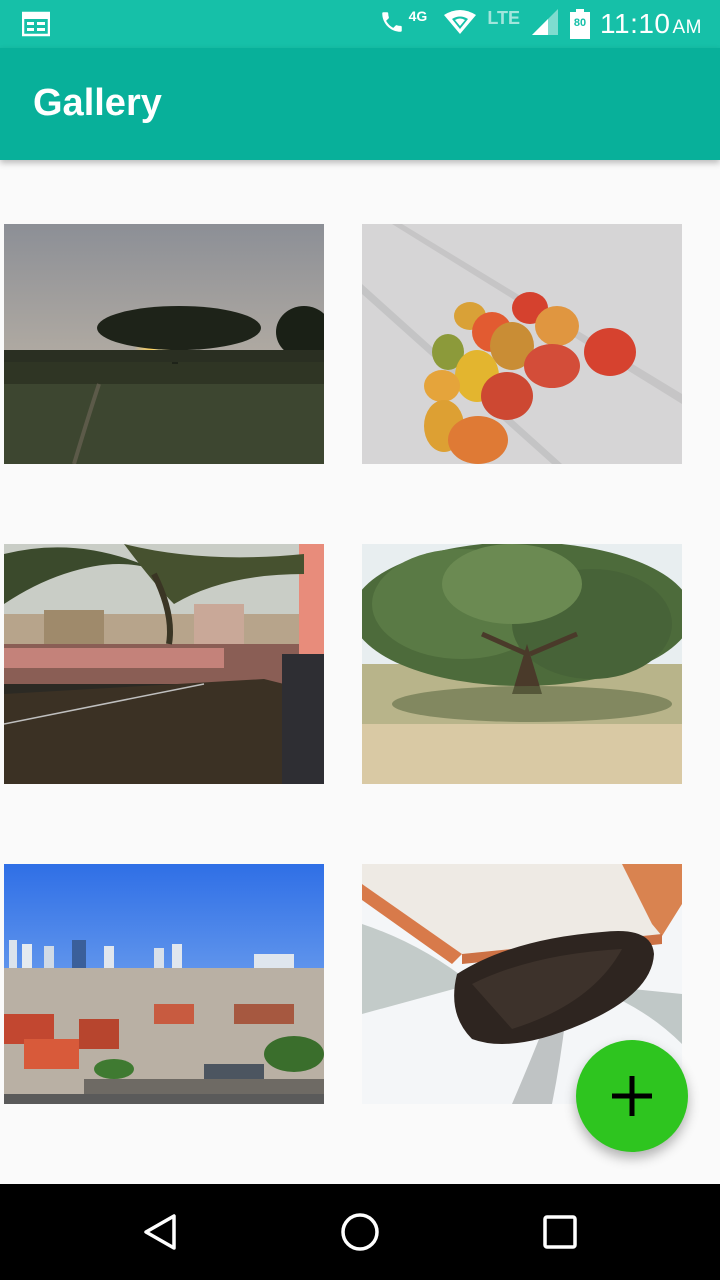 Image resolution: width=720 pixels, height=1280 pixels. What do you see at coordinates (545, 24) in the screenshot?
I see `signal-icon` at bounding box center [545, 24].